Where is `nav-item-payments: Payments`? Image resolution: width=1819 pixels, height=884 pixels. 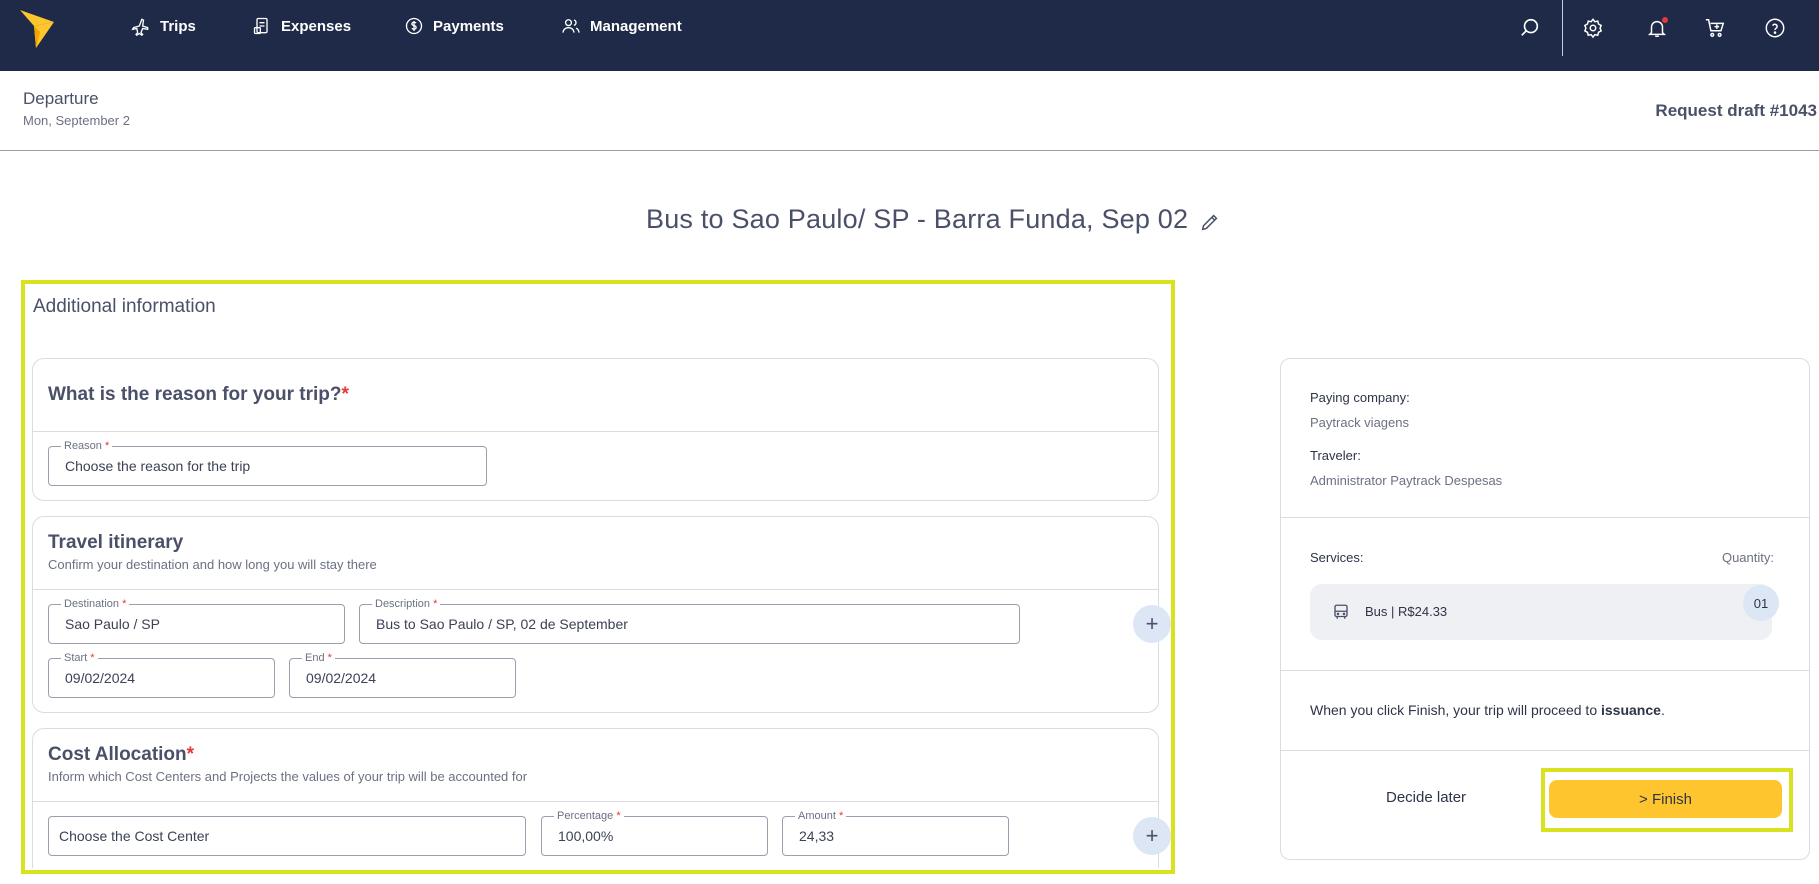 nav-item-payments: Payments is located at coordinates (454, 26).